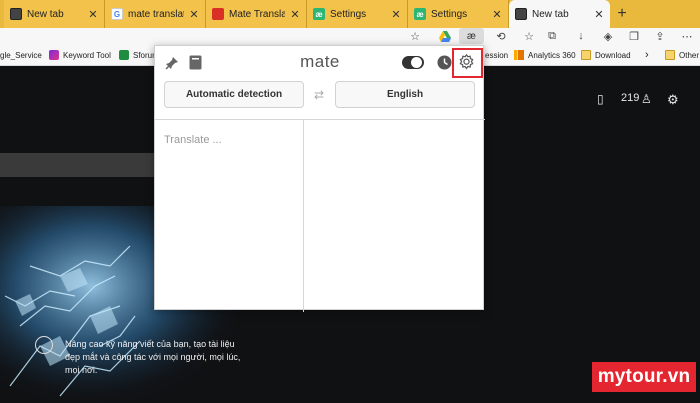  What do you see at coordinates (350, 36) in the screenshot?
I see `browser-toolbar: ☆ æ ⟲ ☆ ⧉ ↓ ◈ ❐ ⇪ ⋯` at bounding box center [350, 36].